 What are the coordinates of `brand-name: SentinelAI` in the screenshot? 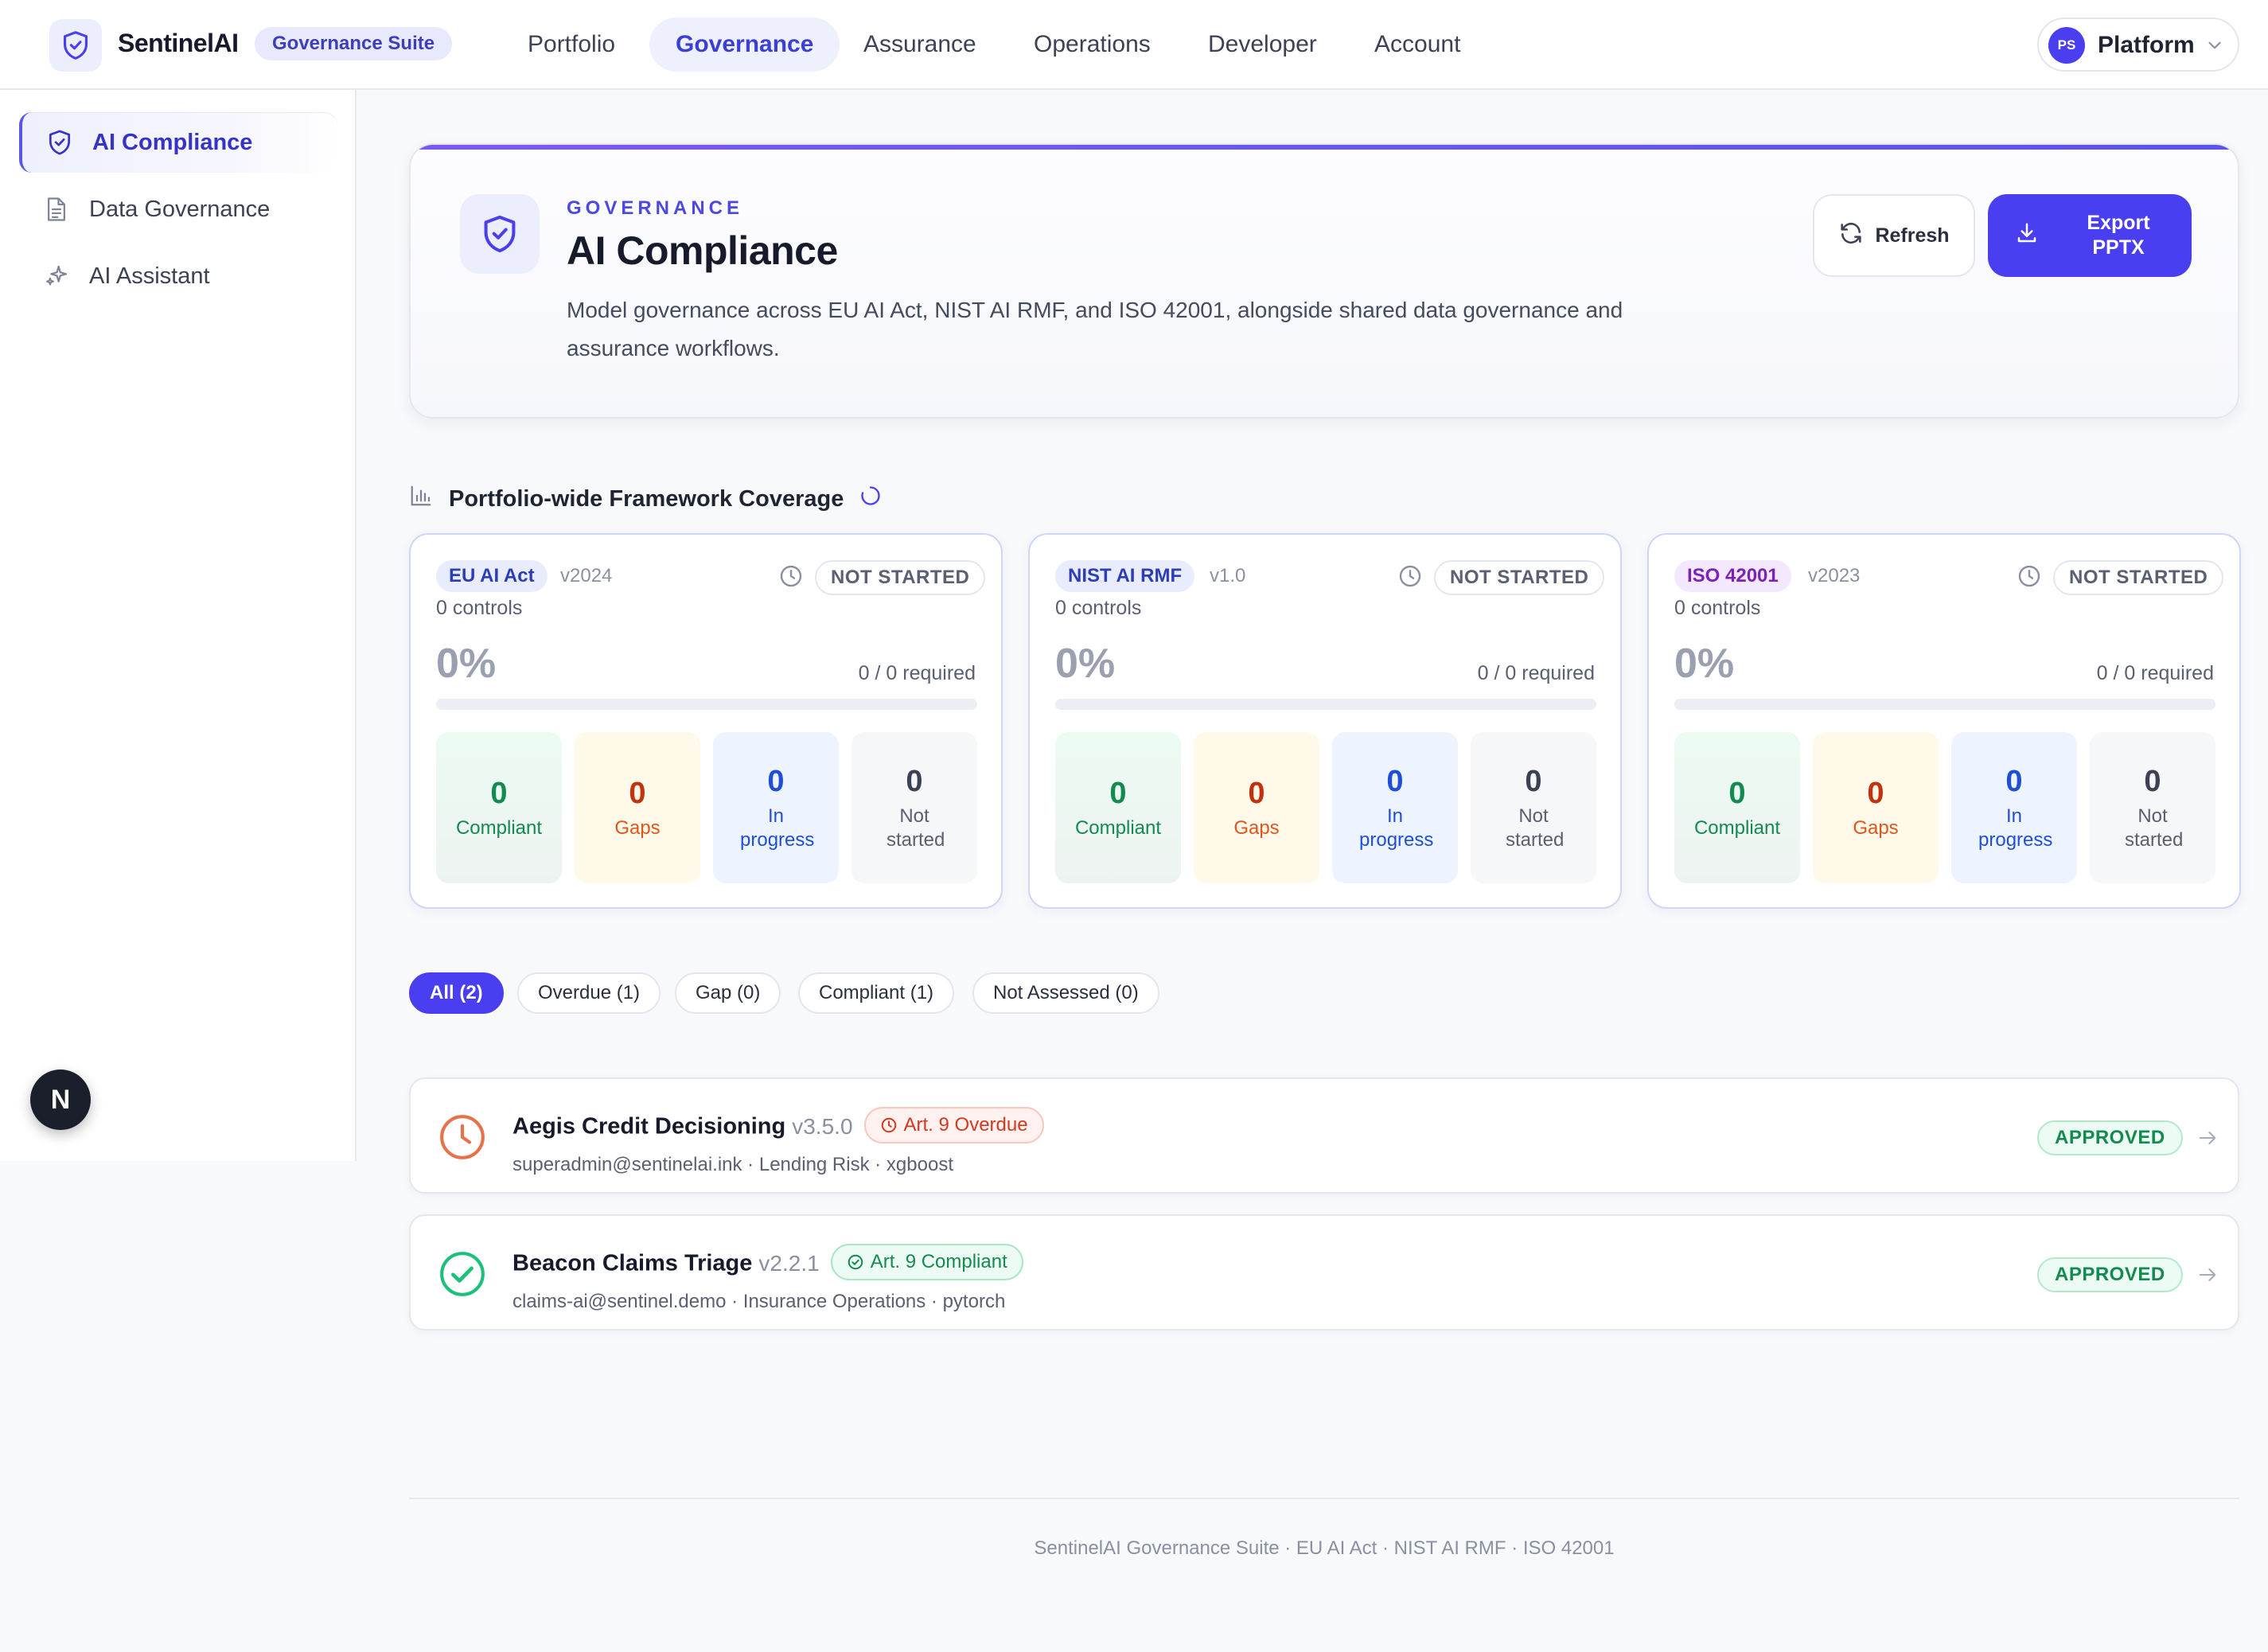 It's located at (178, 43).